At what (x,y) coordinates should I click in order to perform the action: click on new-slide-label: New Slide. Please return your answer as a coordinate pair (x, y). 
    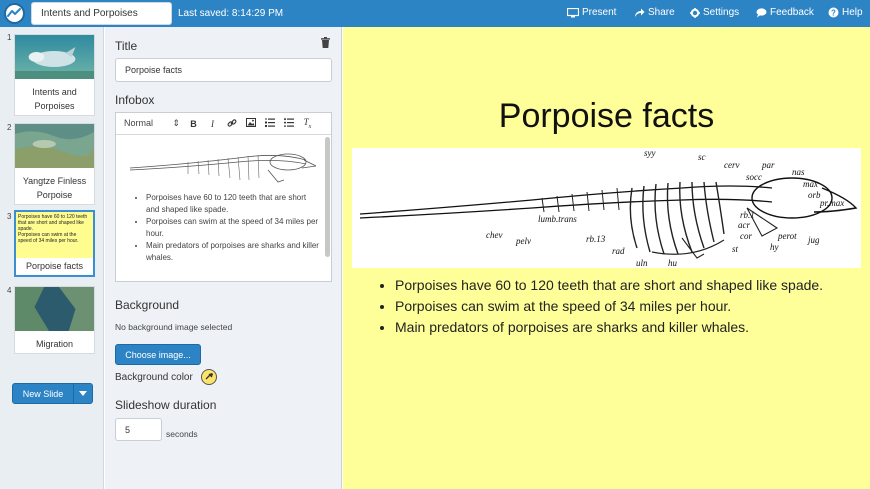
    Looking at the image, I should click on (43, 393).